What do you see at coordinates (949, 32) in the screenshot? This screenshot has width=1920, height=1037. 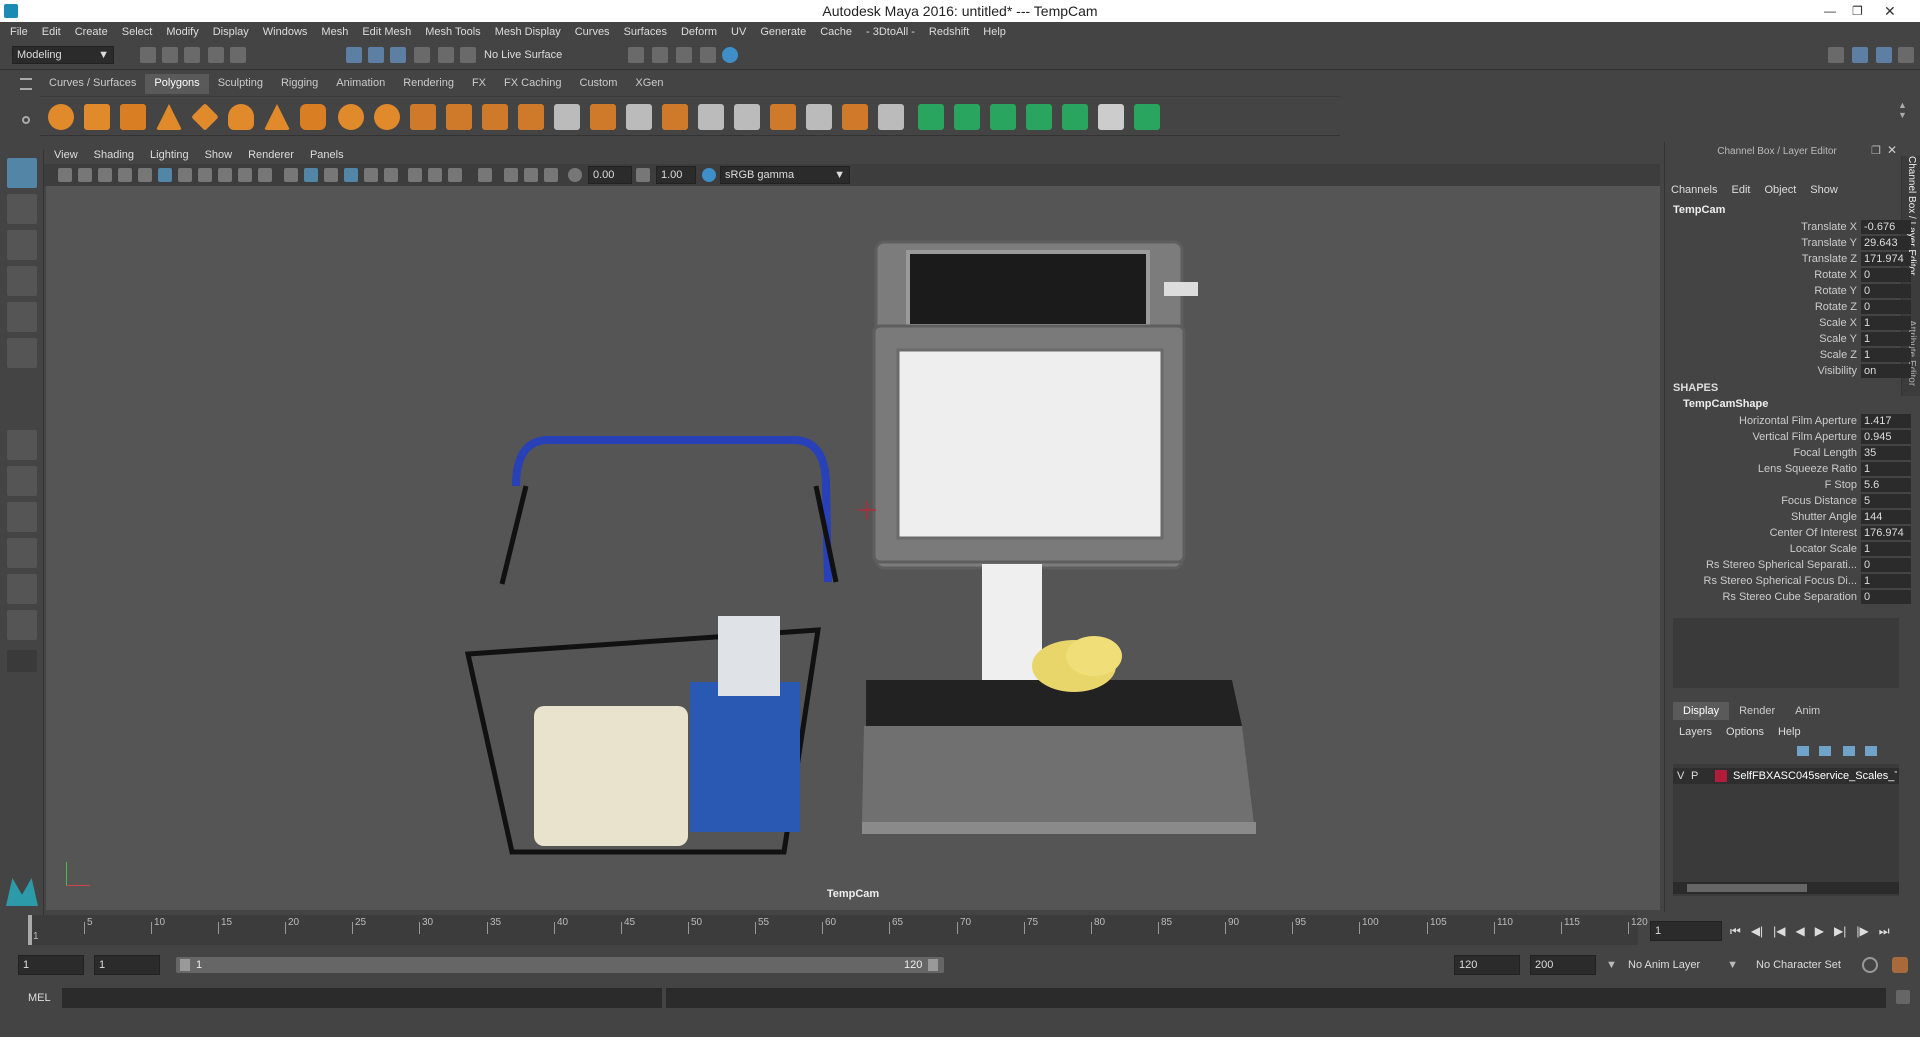 I see `menu-redshift: Redshift` at bounding box center [949, 32].